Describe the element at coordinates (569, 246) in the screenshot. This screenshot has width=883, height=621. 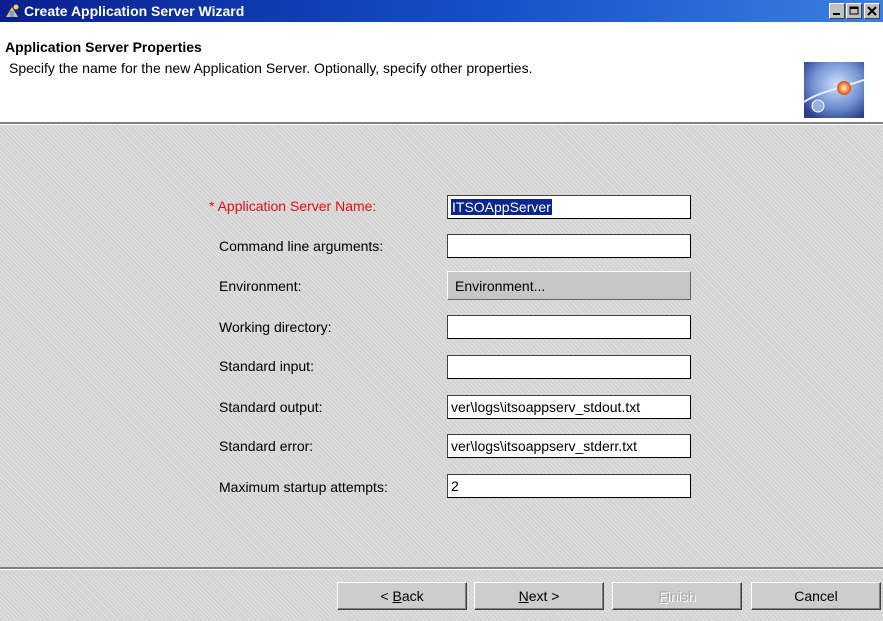
I see `command-line-args-input` at that location.